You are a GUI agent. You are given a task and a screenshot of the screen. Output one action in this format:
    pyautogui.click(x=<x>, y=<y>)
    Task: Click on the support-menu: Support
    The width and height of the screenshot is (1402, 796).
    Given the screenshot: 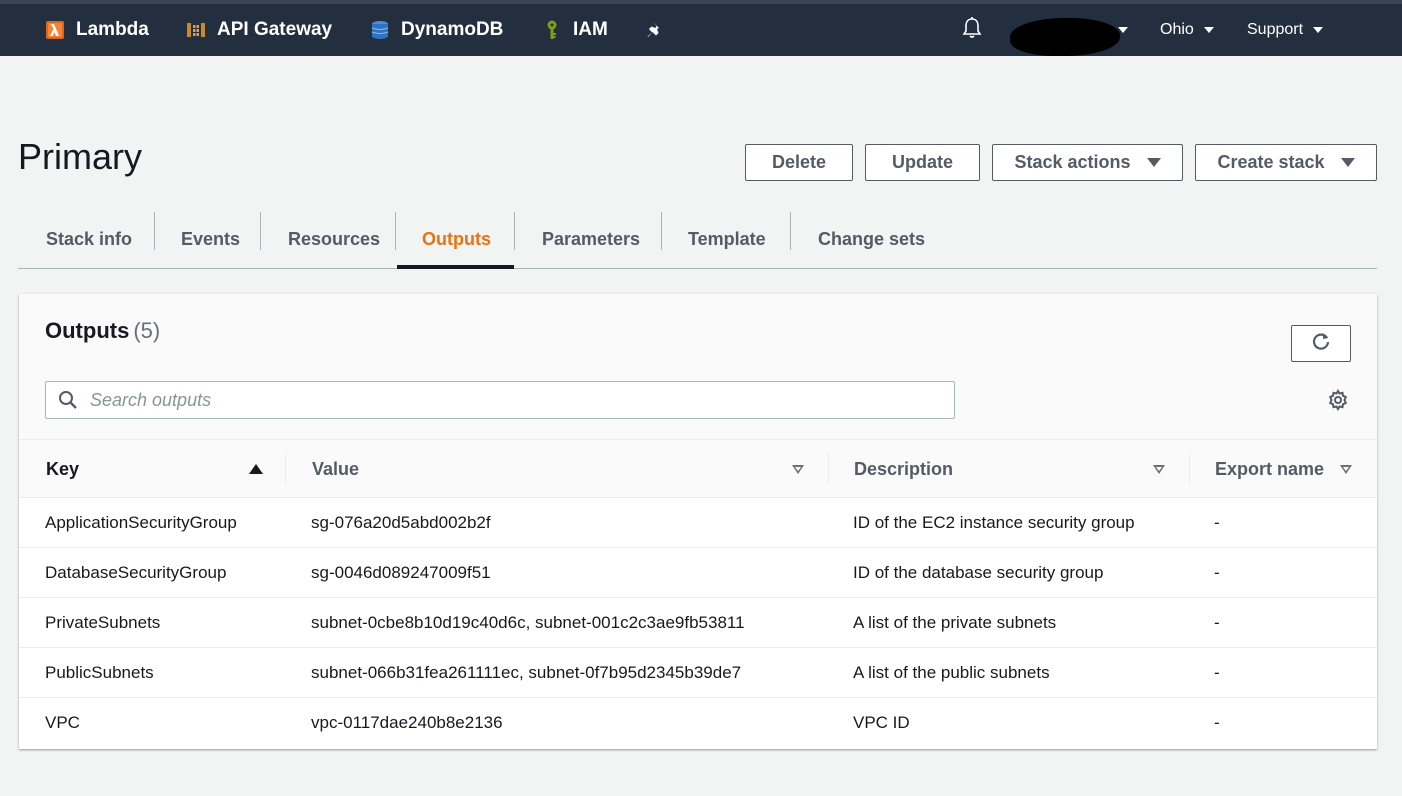 What is the action you would take?
    pyautogui.click(x=1285, y=30)
    